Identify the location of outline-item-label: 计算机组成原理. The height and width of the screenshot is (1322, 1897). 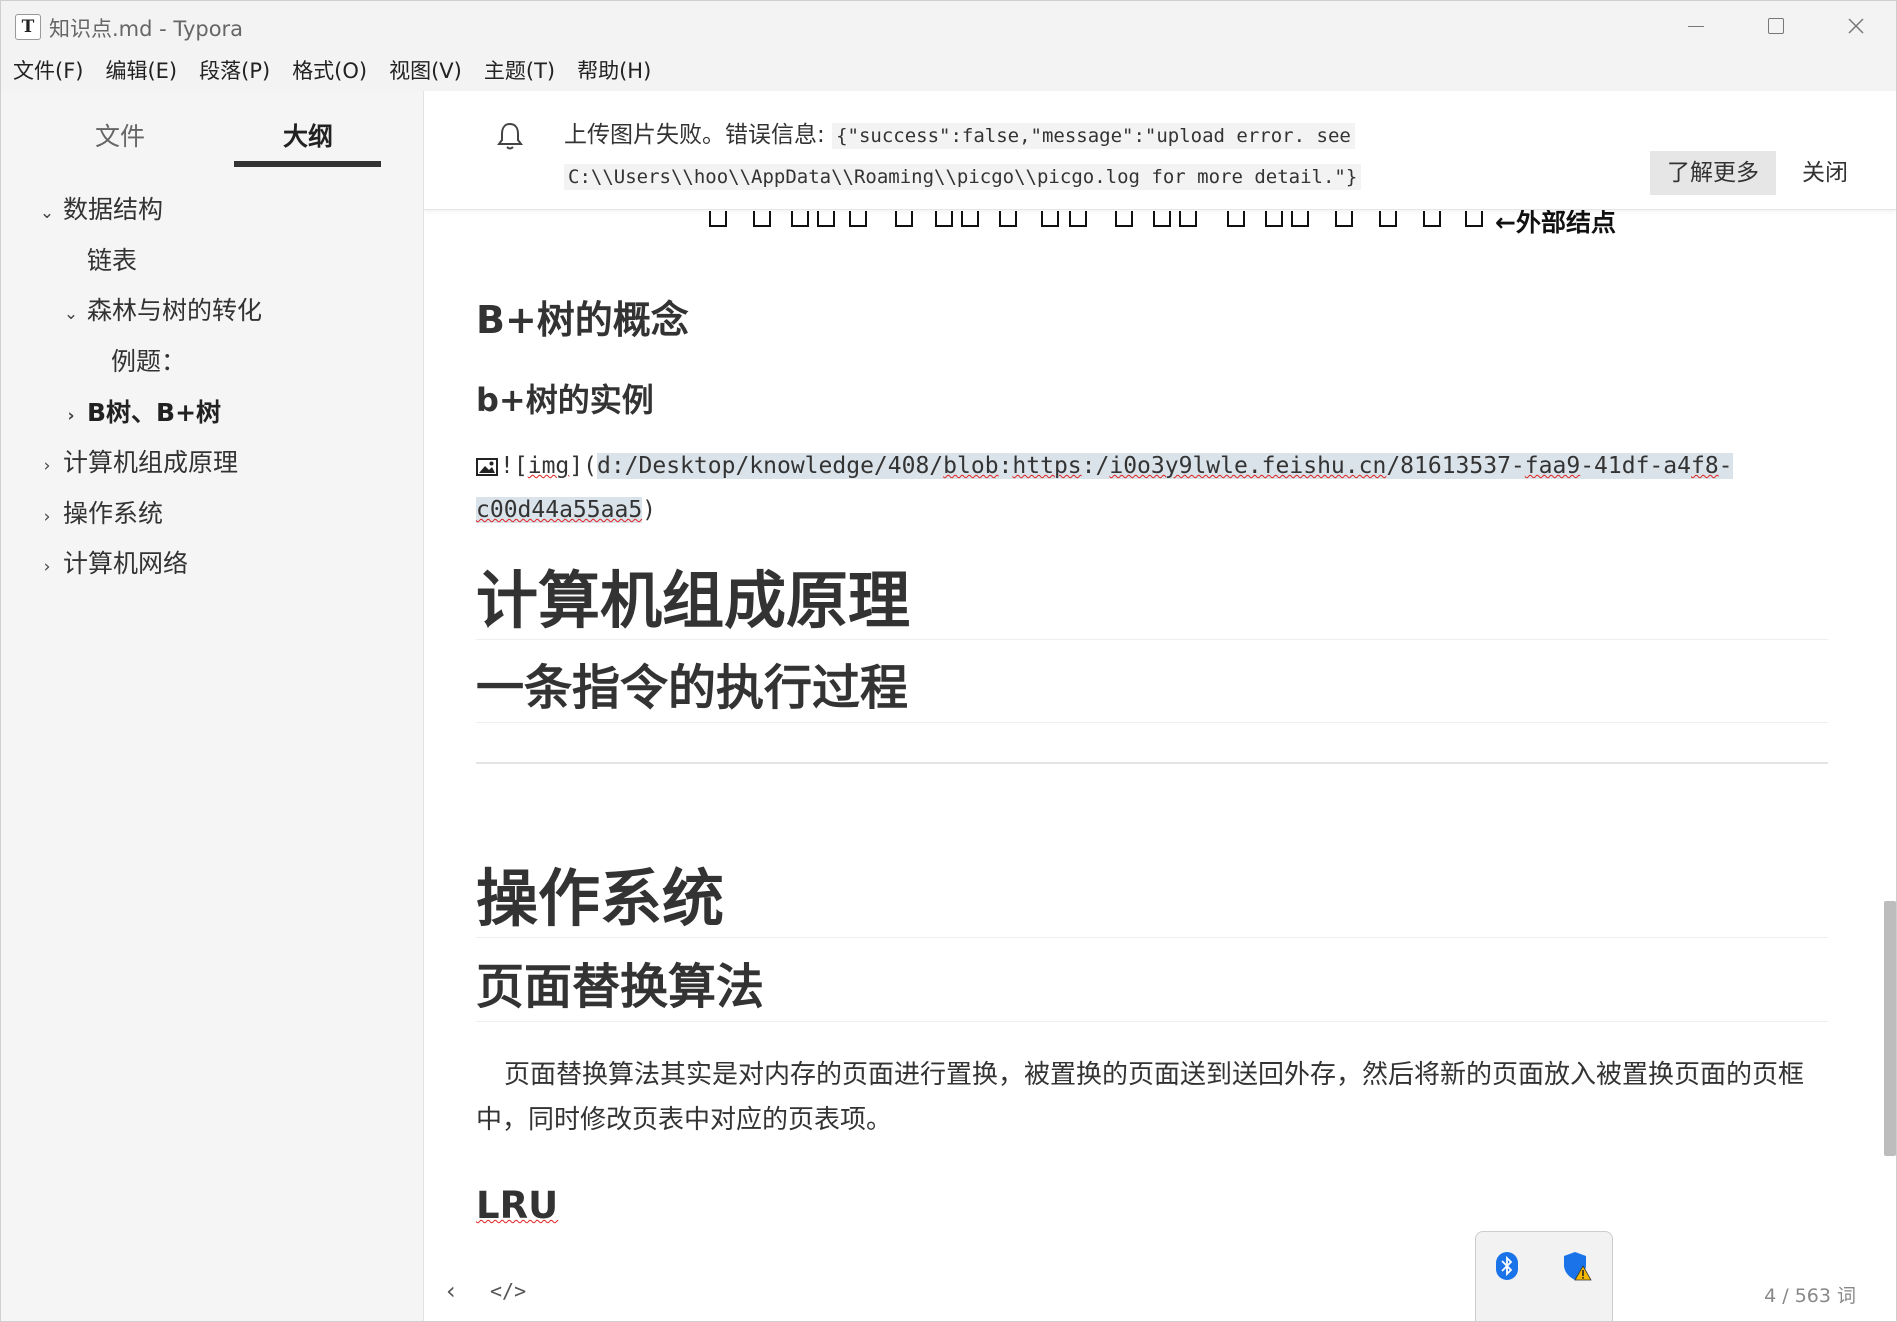
(151, 462).